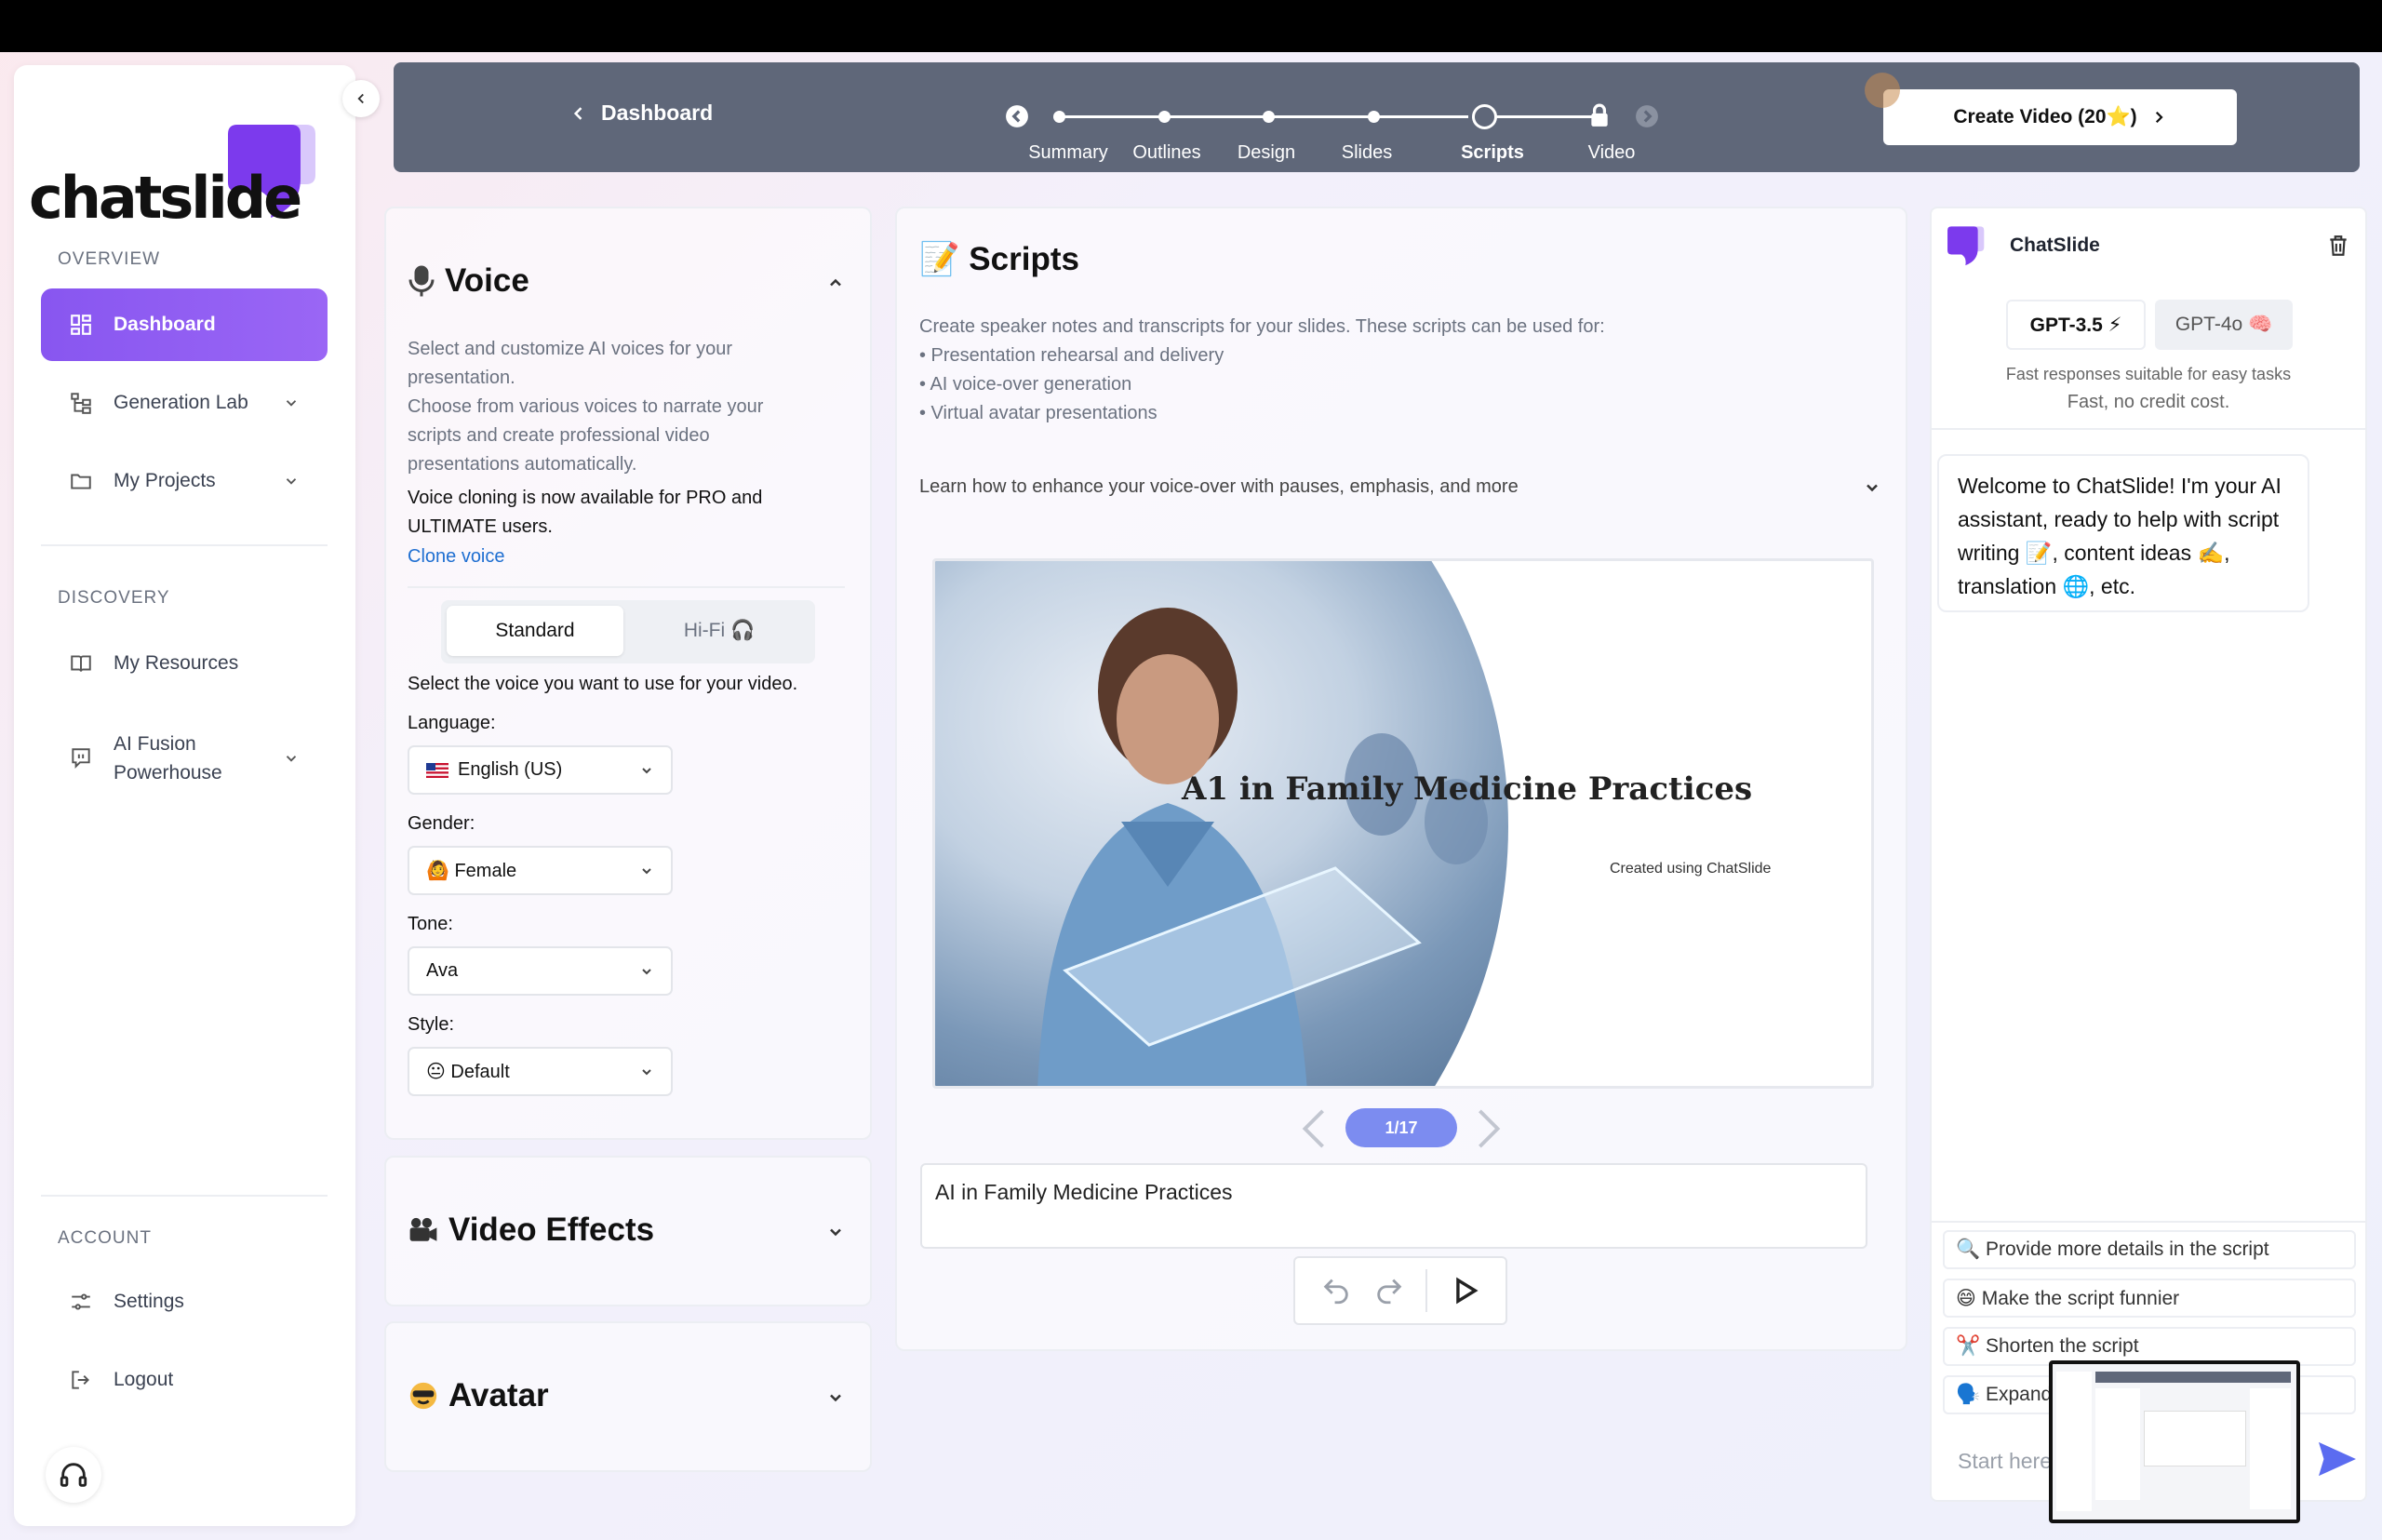 This screenshot has width=2382, height=1540. Describe the element at coordinates (361, 98) in the screenshot. I see `collapse-sidebar-button` at that location.